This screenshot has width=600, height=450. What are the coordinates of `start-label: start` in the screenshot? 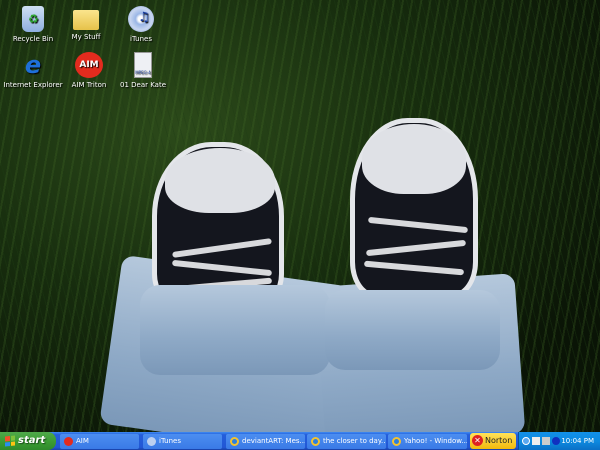 It's located at (32, 440).